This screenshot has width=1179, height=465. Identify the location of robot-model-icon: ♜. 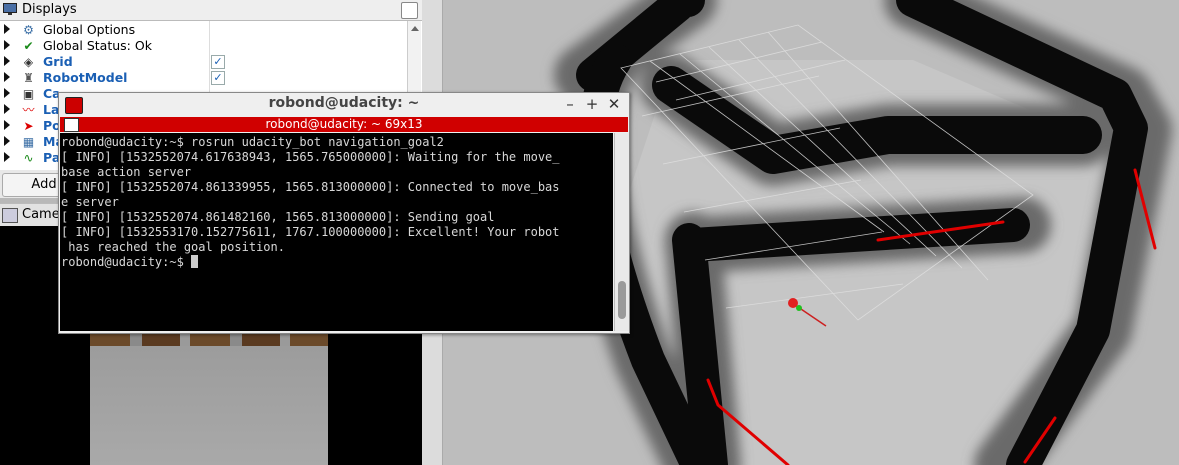
(28, 78).